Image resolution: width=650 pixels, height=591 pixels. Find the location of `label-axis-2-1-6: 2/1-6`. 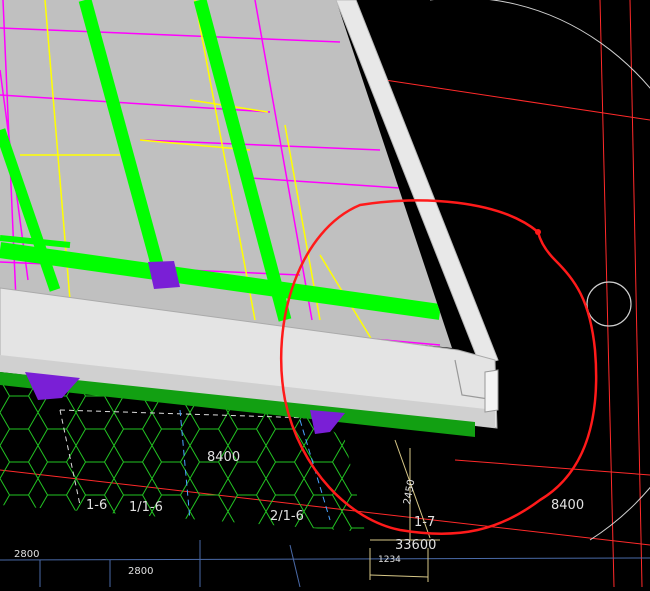

label-axis-2-1-6: 2/1-6 is located at coordinates (287, 516).